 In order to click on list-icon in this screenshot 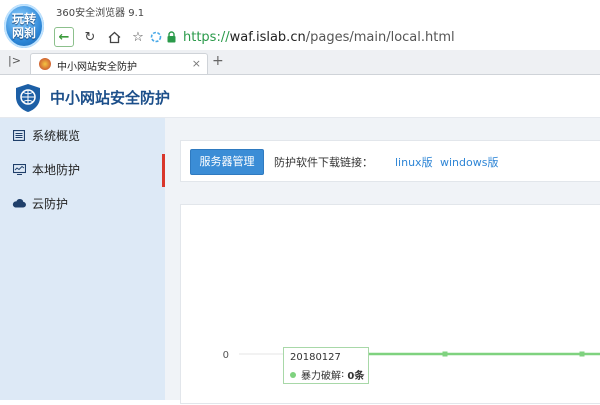, I will do `click(19, 135)`.